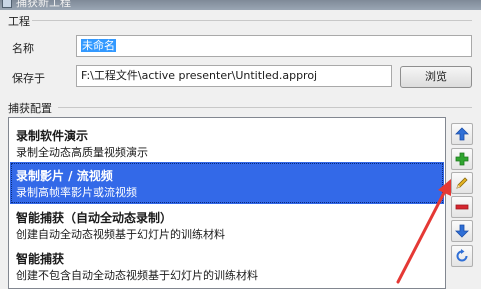 The image size is (481, 289). I want to click on remove-icon, so click(462, 207).